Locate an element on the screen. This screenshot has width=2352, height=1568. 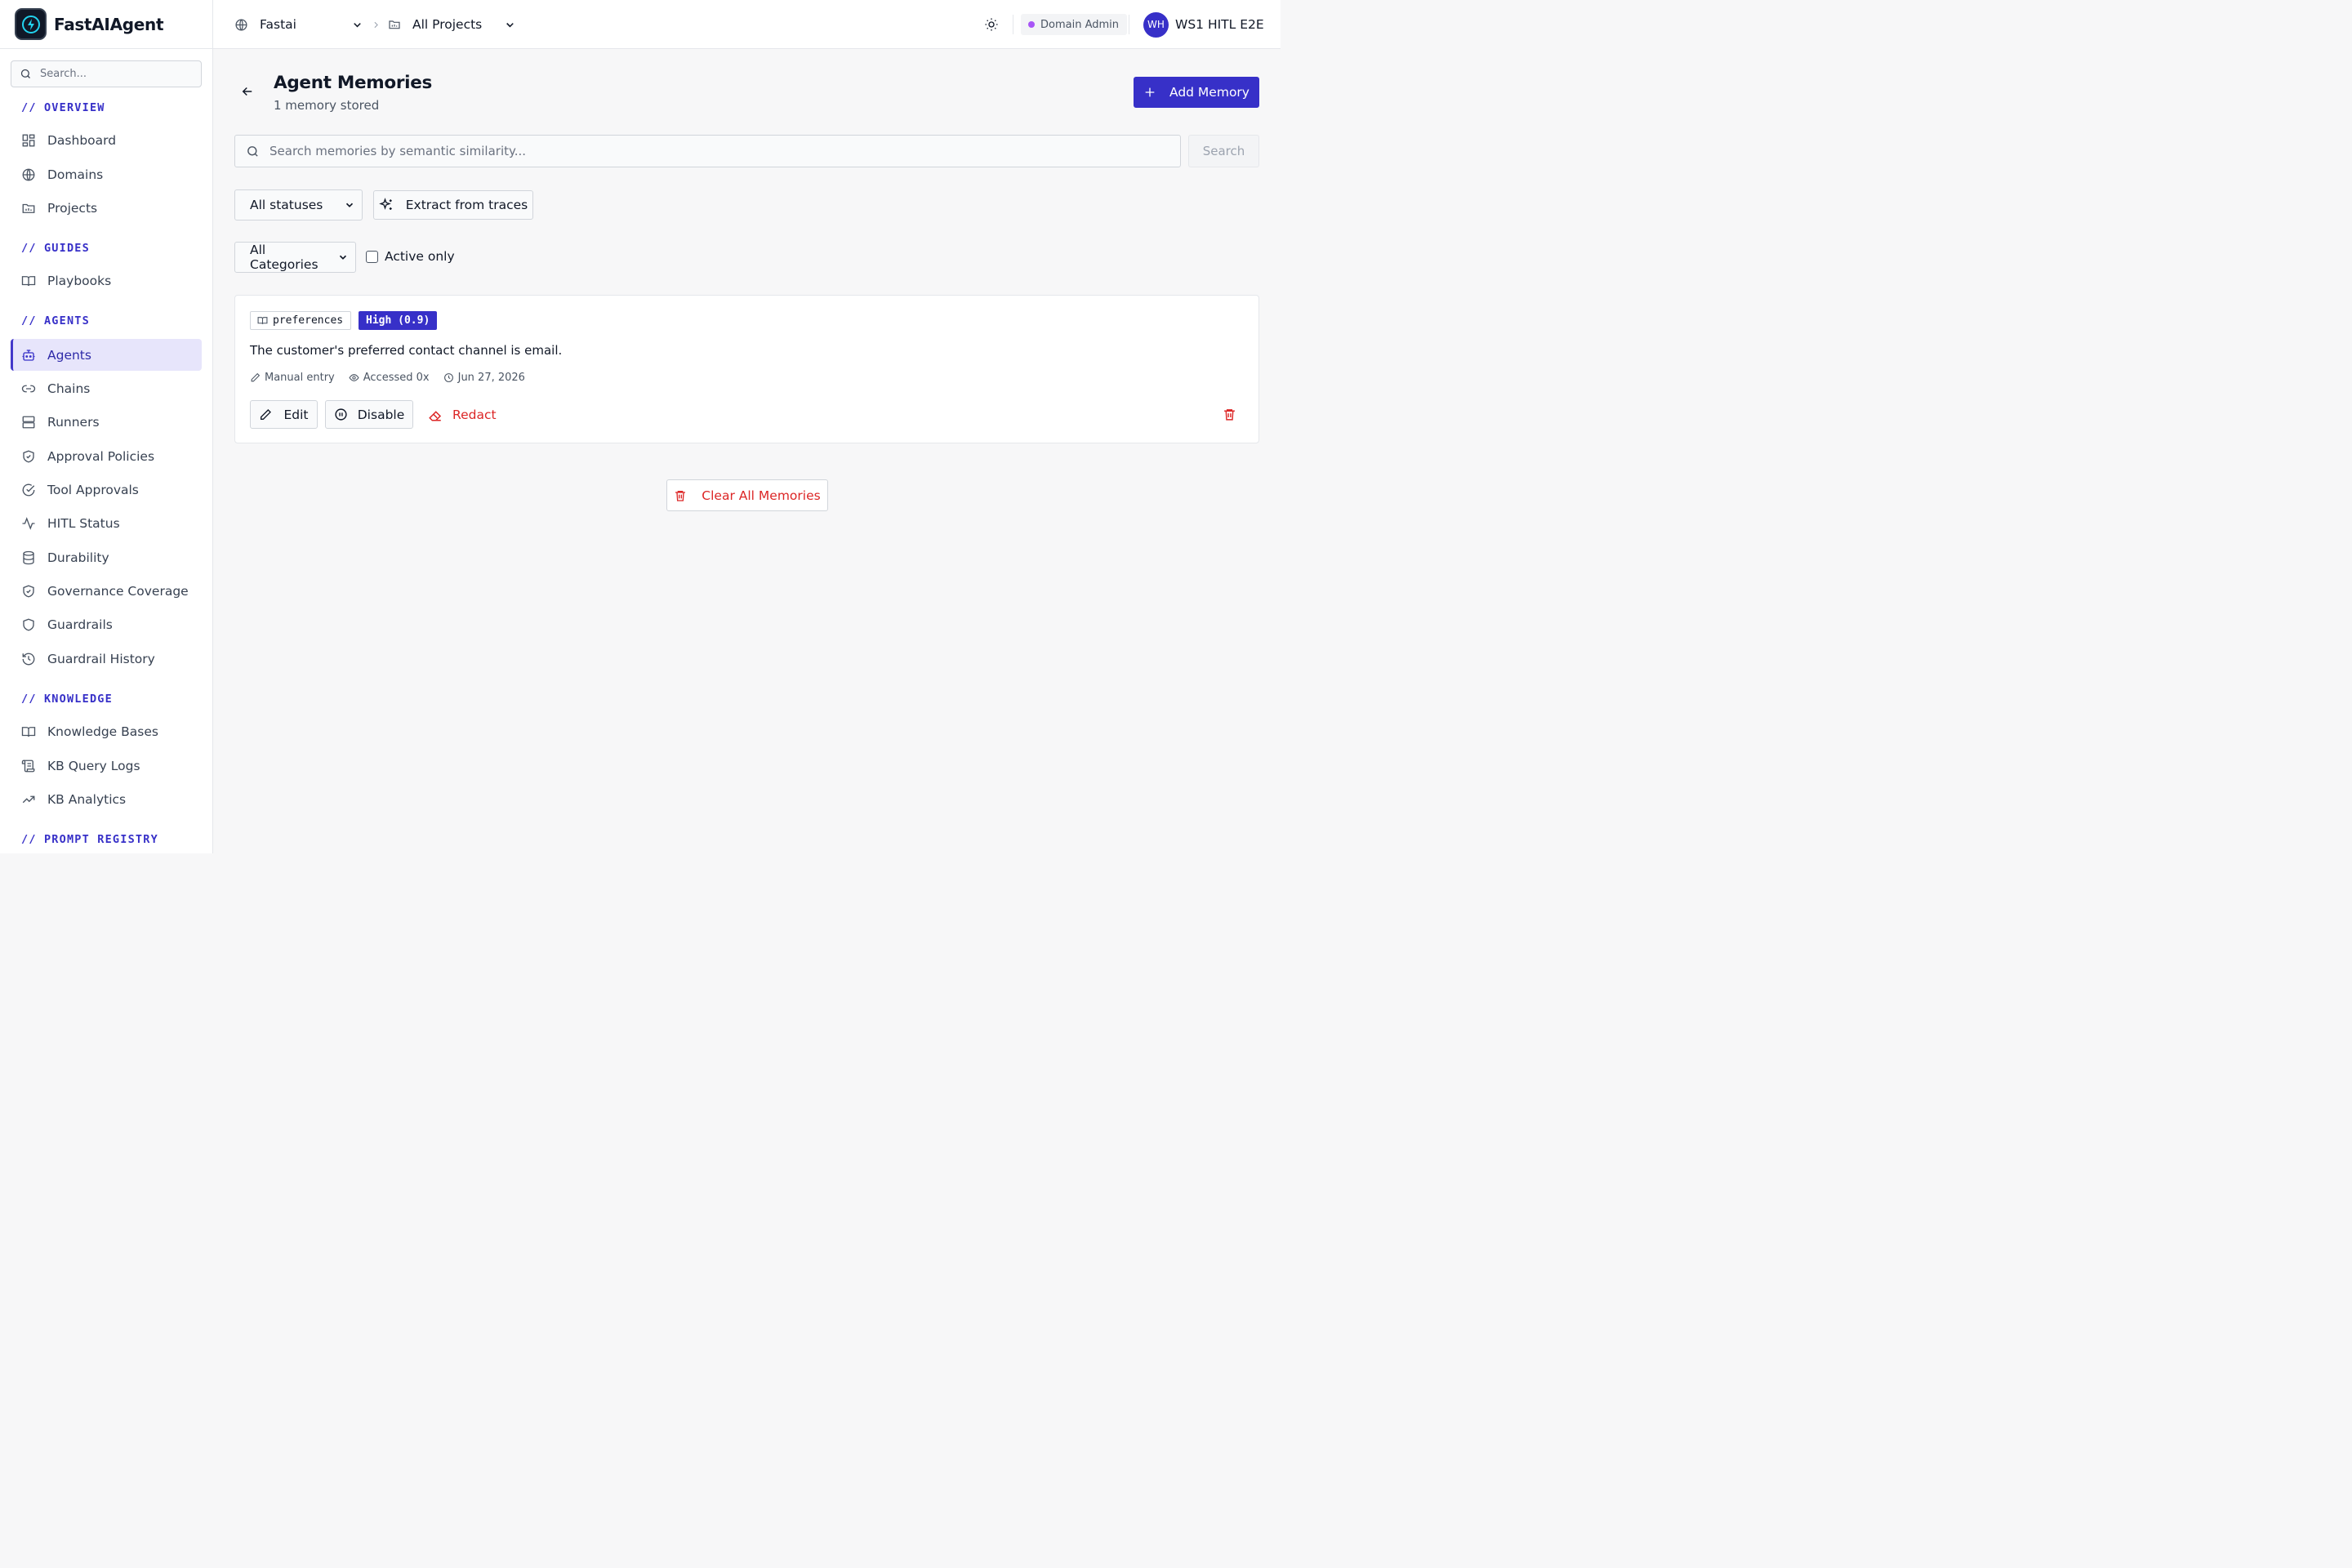
sidebar-item-chains: Chains is located at coordinates (106, 388).